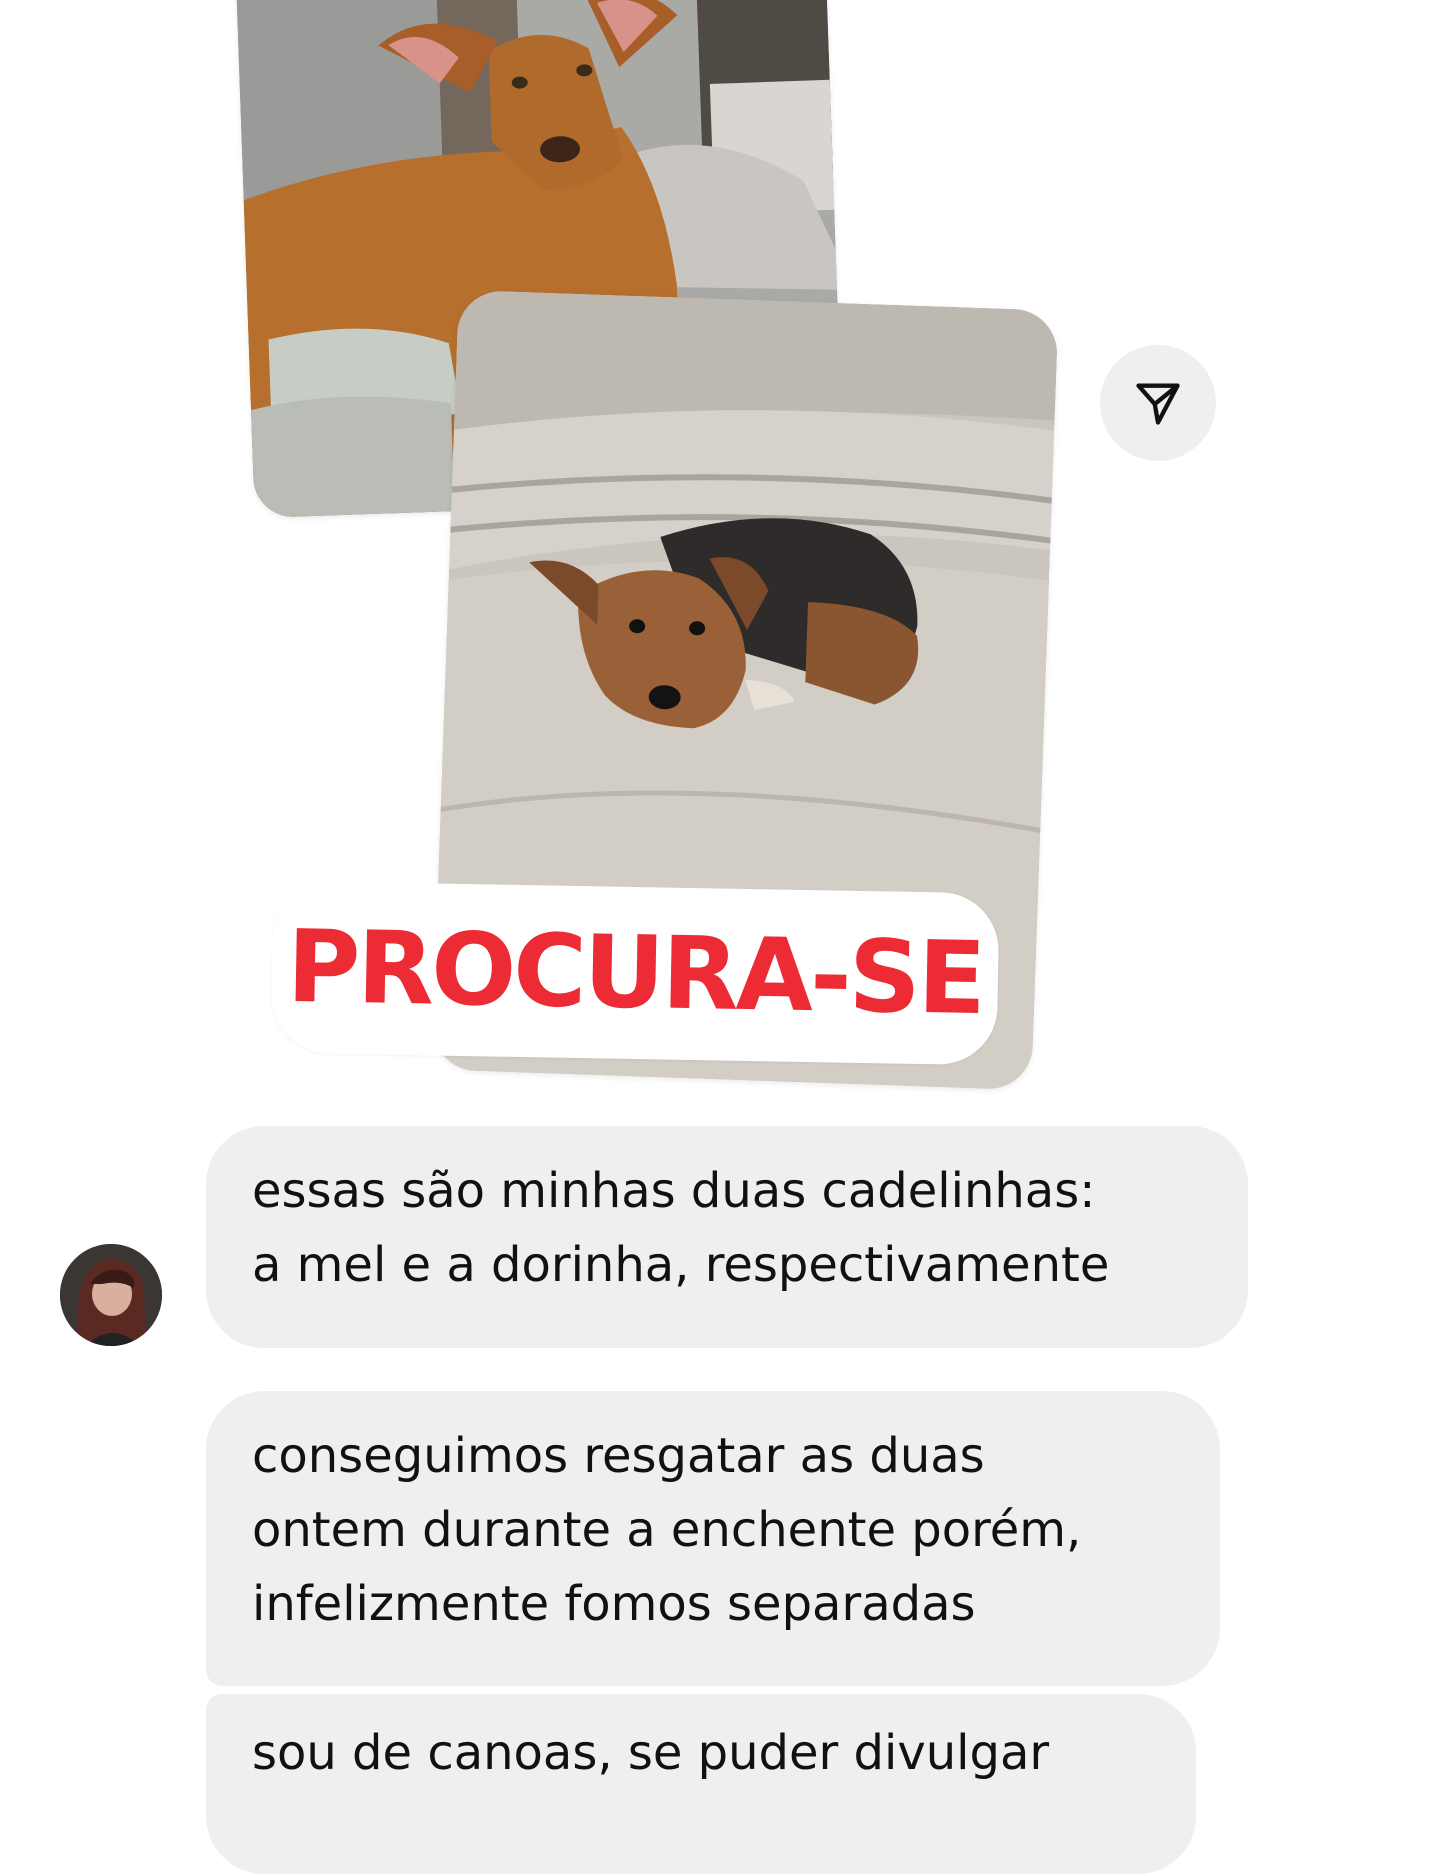 The image size is (1440, 1874). What do you see at coordinates (681, 1265) in the screenshot?
I see `message-line: a mel e a dorinha, respectivamente` at bounding box center [681, 1265].